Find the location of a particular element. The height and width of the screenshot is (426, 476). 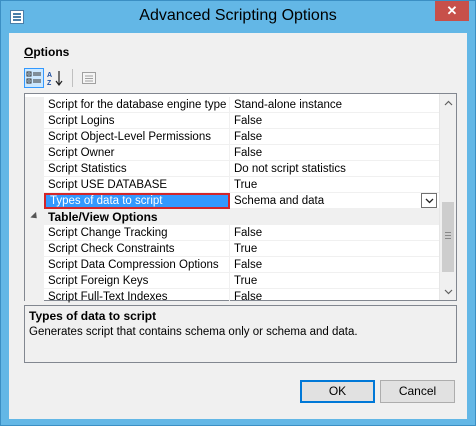

grid-toolbar: A Z is located at coordinates (61, 79).